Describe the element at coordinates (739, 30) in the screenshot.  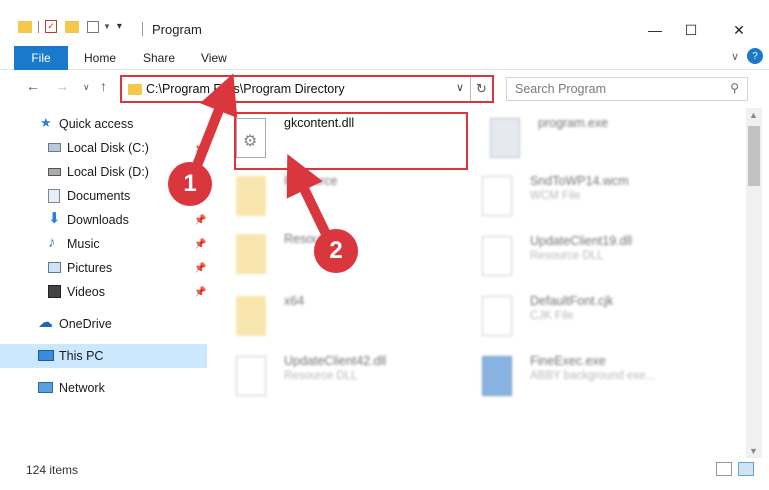
I see `close-button: ✕` at that location.